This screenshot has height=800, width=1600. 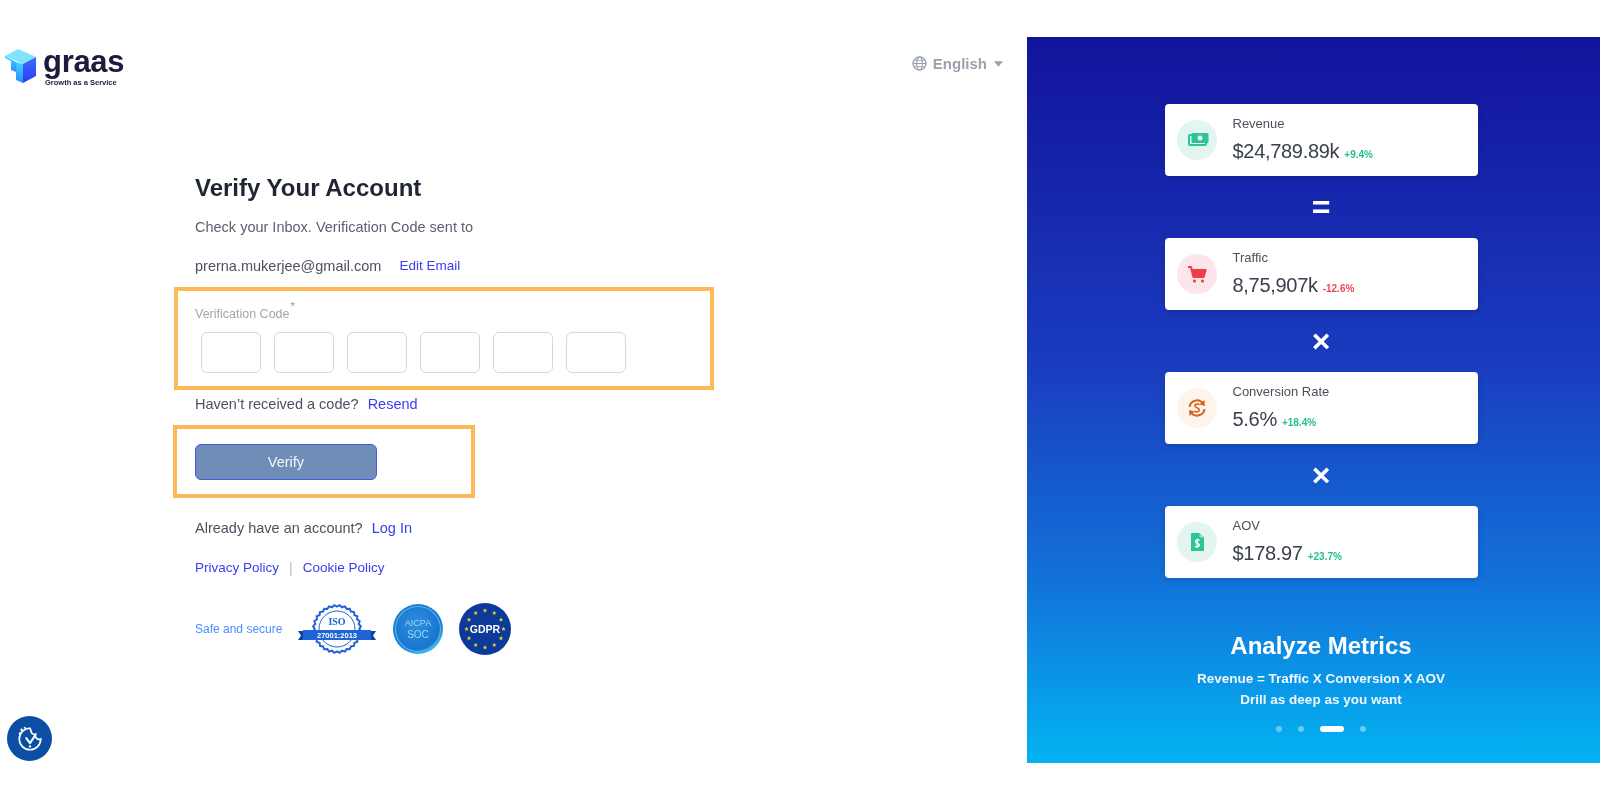 What do you see at coordinates (1254, 419) in the screenshot?
I see `metric-value: 5.6%` at bounding box center [1254, 419].